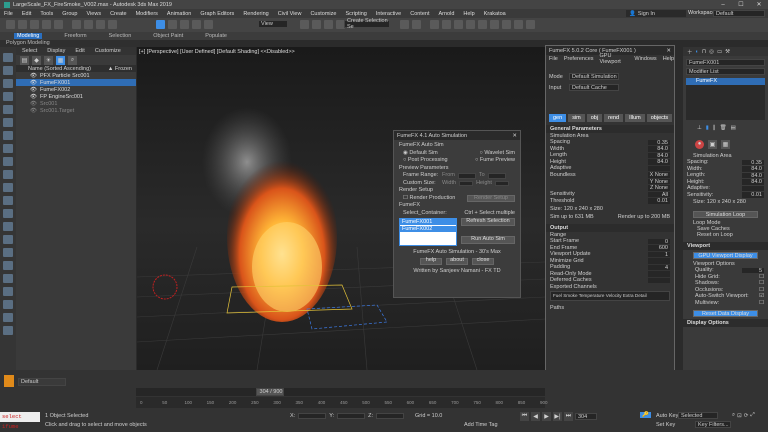  I want to click on link-icon, so click(34, 24).